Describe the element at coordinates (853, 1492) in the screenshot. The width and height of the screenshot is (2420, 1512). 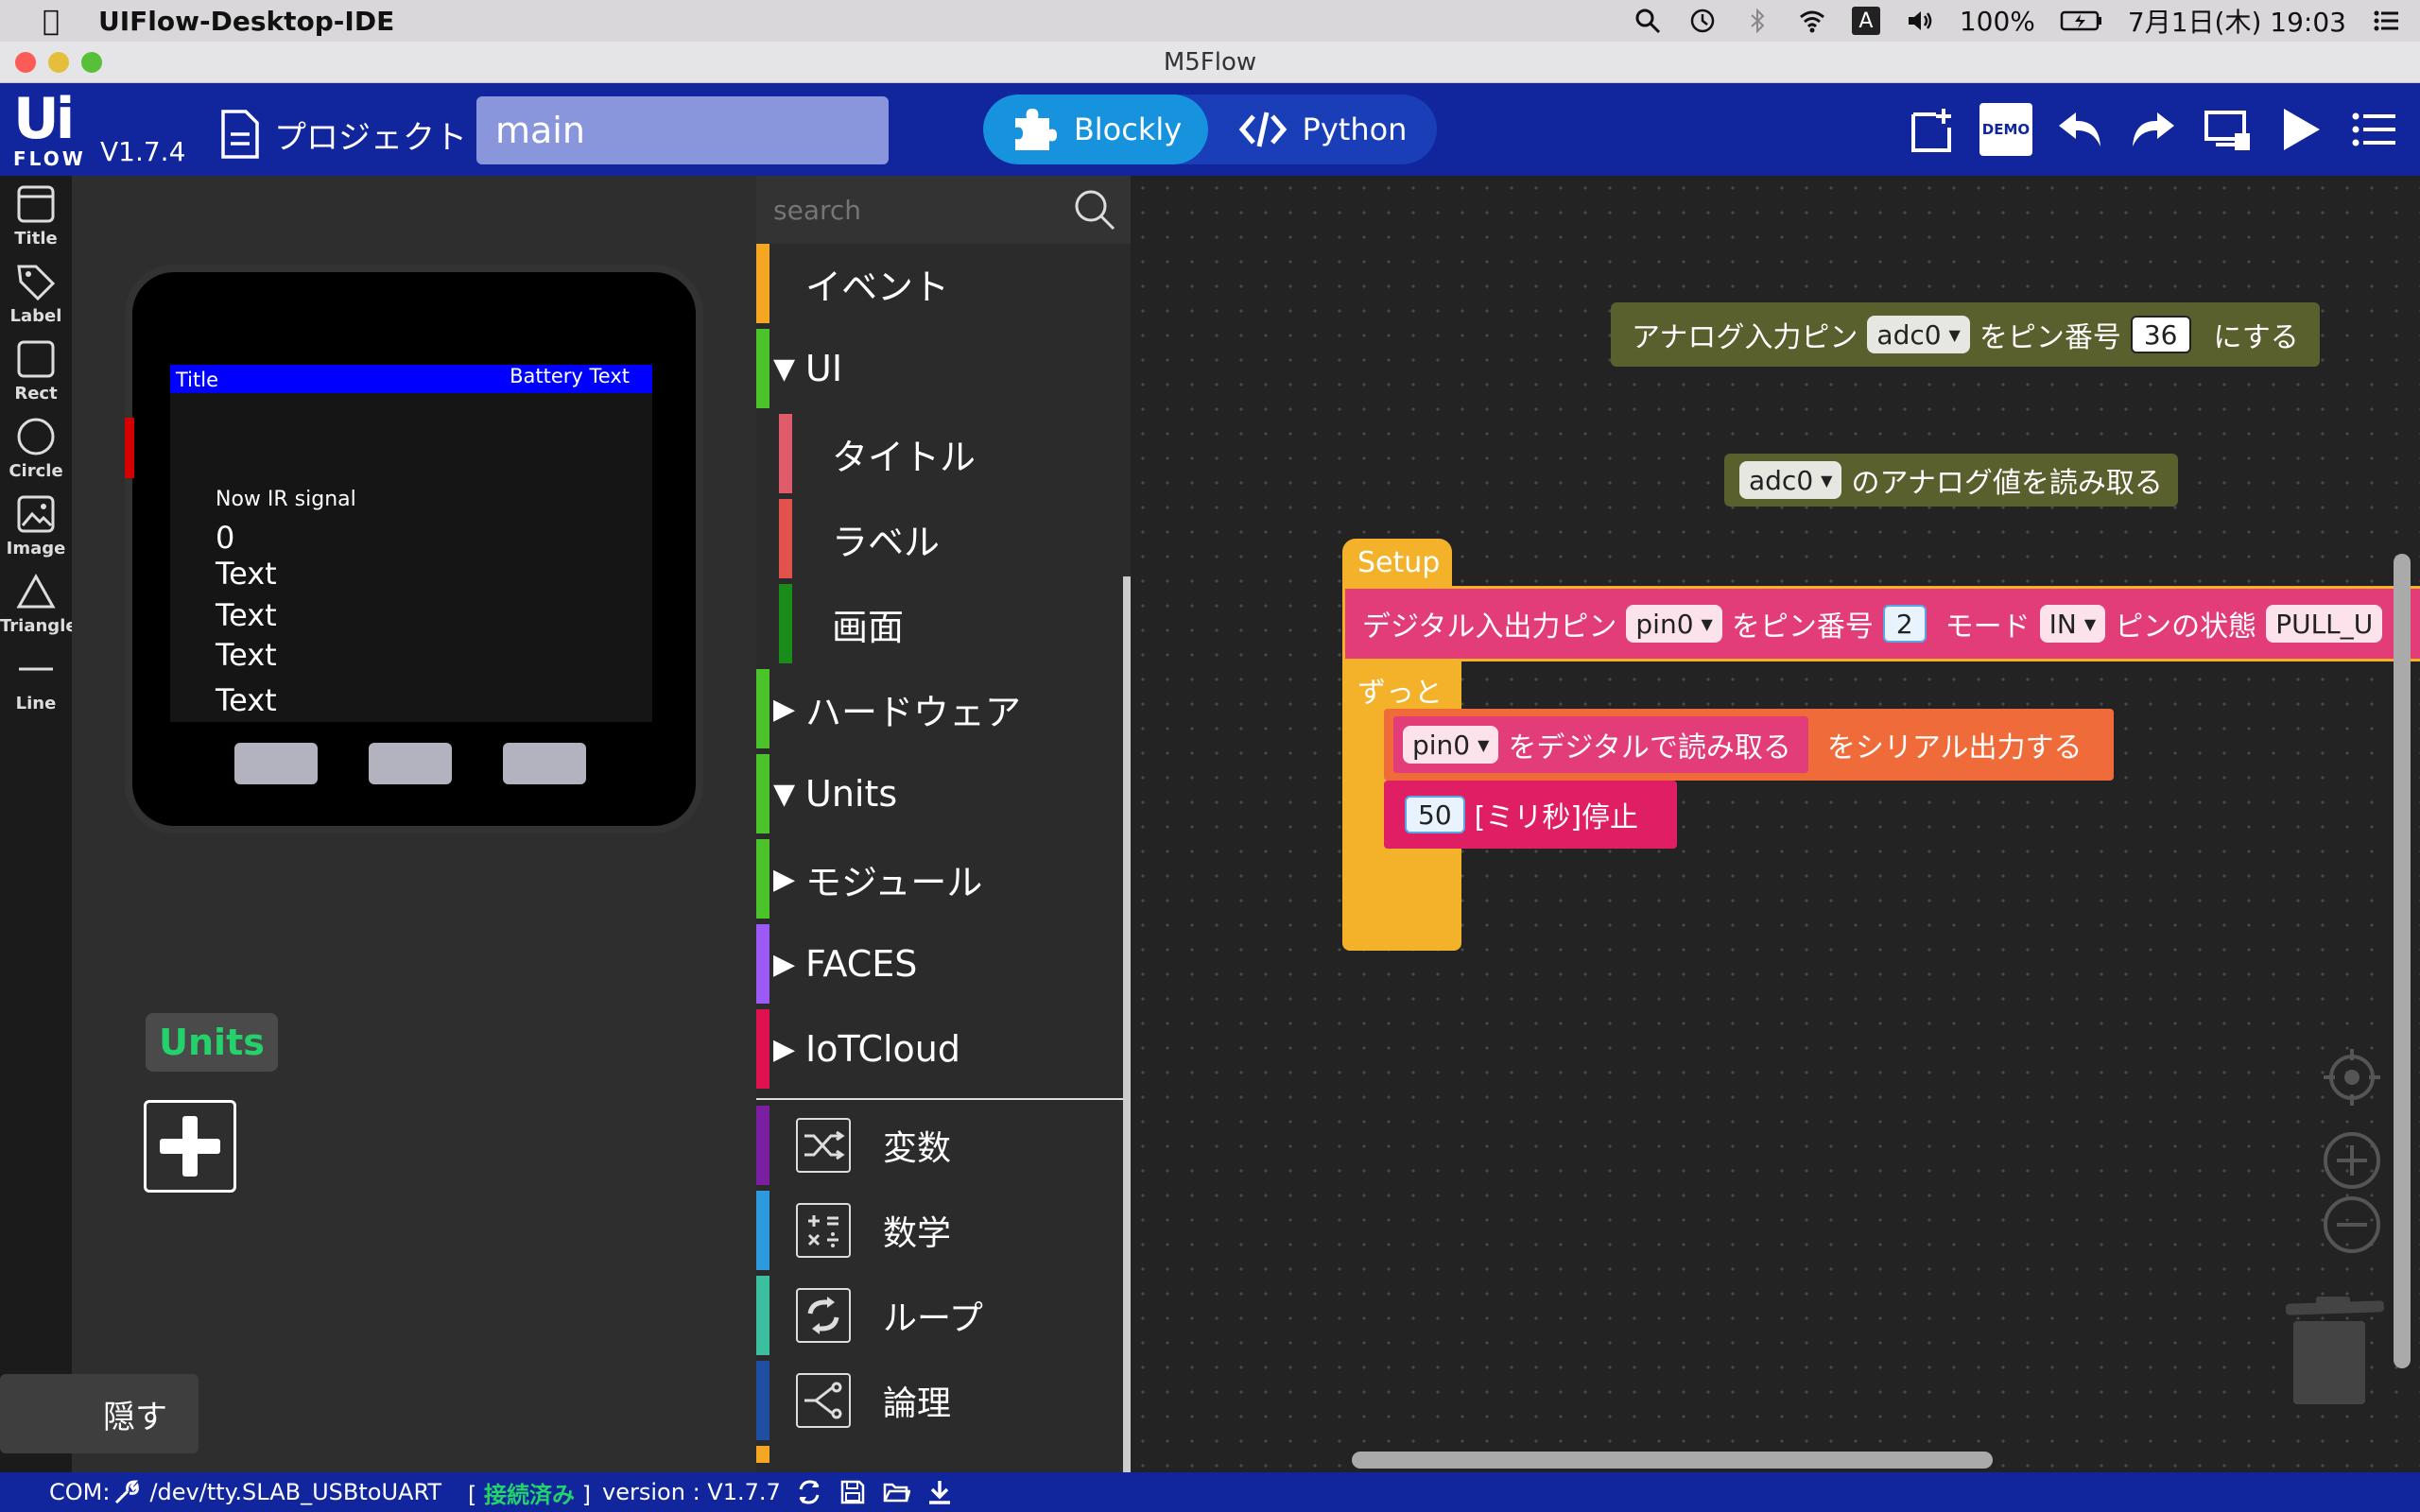
I see `save-icon` at that location.